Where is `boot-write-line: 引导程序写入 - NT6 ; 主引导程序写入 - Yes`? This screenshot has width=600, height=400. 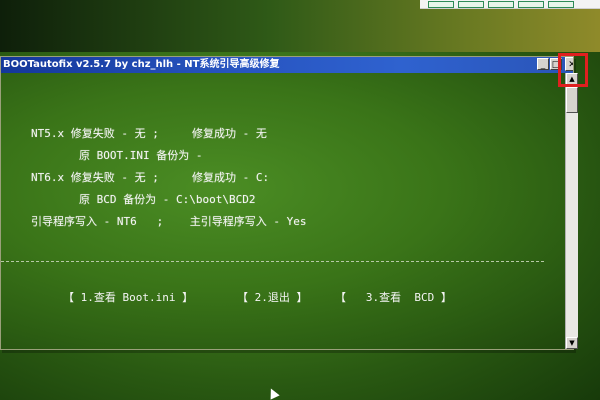 boot-write-line: 引导程序写入 - NT6 ; 主引导程序写入 - Yes is located at coordinates (169, 221).